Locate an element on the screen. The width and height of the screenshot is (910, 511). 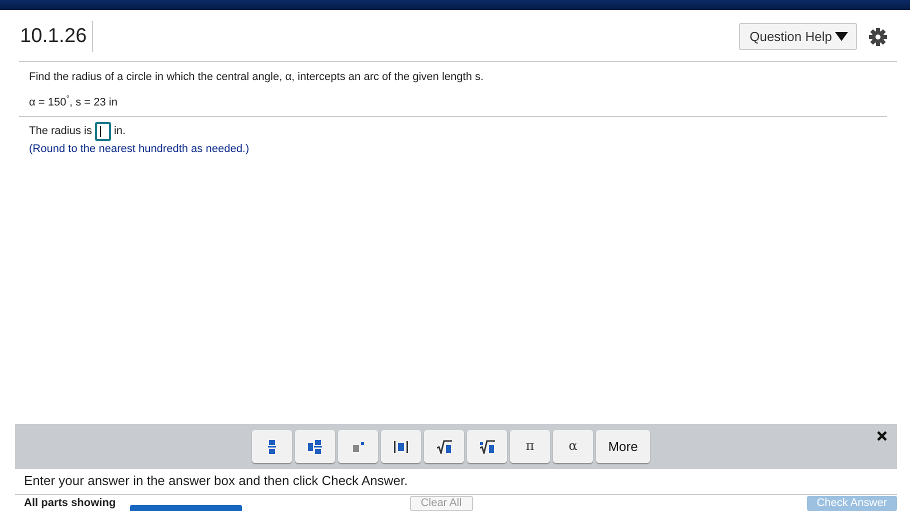
rounding-hint: (Round to the nearest hundredth as needed.) is located at coordinates (139, 148).